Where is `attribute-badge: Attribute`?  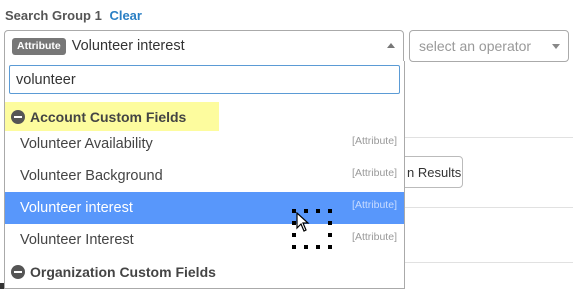 attribute-badge: Attribute is located at coordinates (39, 46).